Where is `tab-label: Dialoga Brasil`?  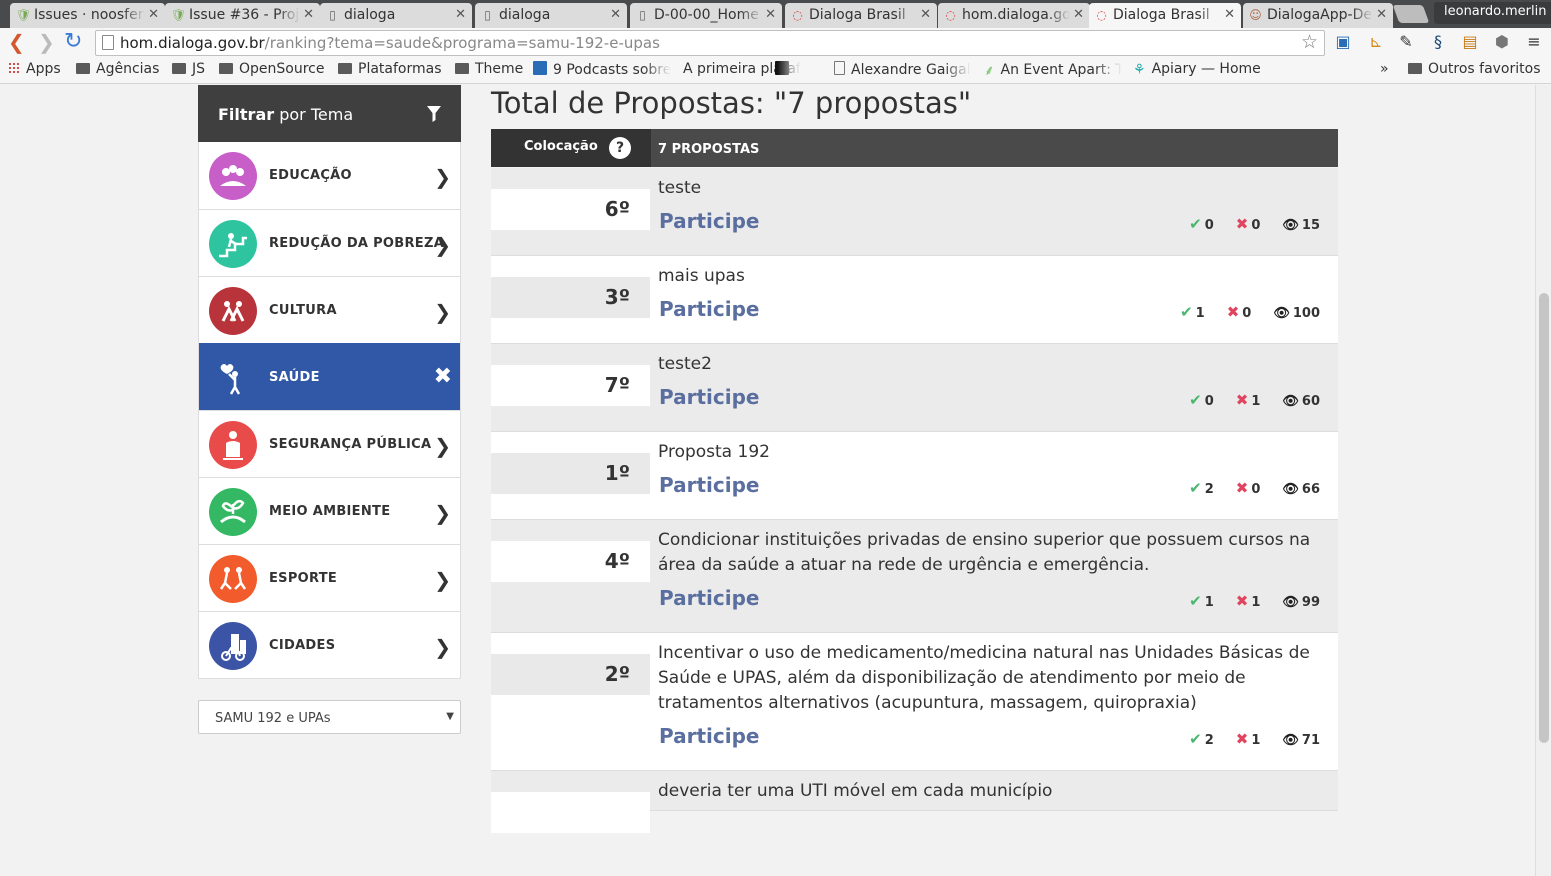 tab-label: Dialoga Brasil is located at coordinates (857, 15).